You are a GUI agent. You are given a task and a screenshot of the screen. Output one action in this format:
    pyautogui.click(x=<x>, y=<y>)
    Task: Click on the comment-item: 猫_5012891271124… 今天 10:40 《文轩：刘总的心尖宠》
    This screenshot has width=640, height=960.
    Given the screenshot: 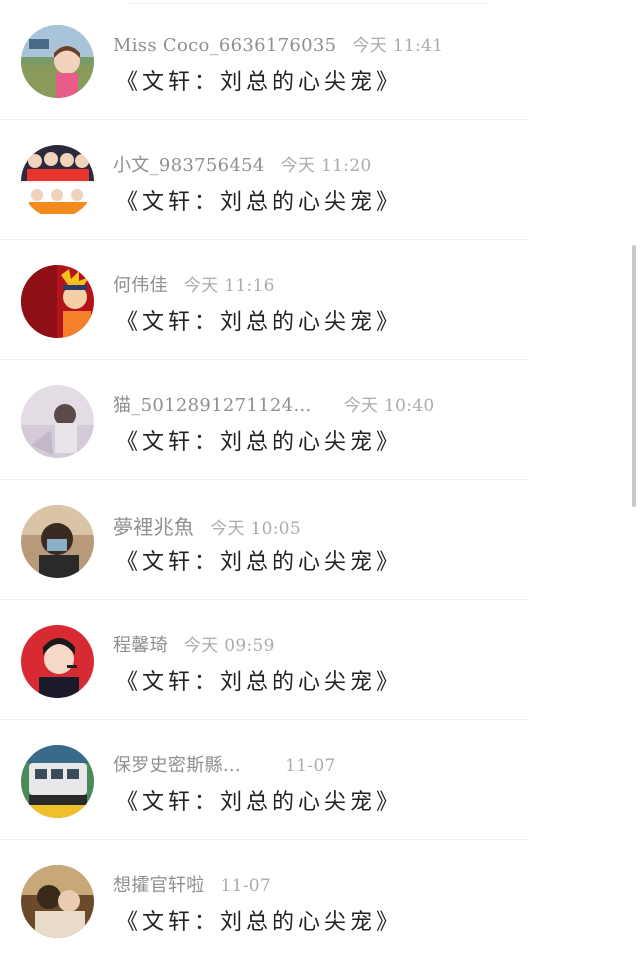 What is the action you would take?
    pyautogui.click(x=320, y=420)
    